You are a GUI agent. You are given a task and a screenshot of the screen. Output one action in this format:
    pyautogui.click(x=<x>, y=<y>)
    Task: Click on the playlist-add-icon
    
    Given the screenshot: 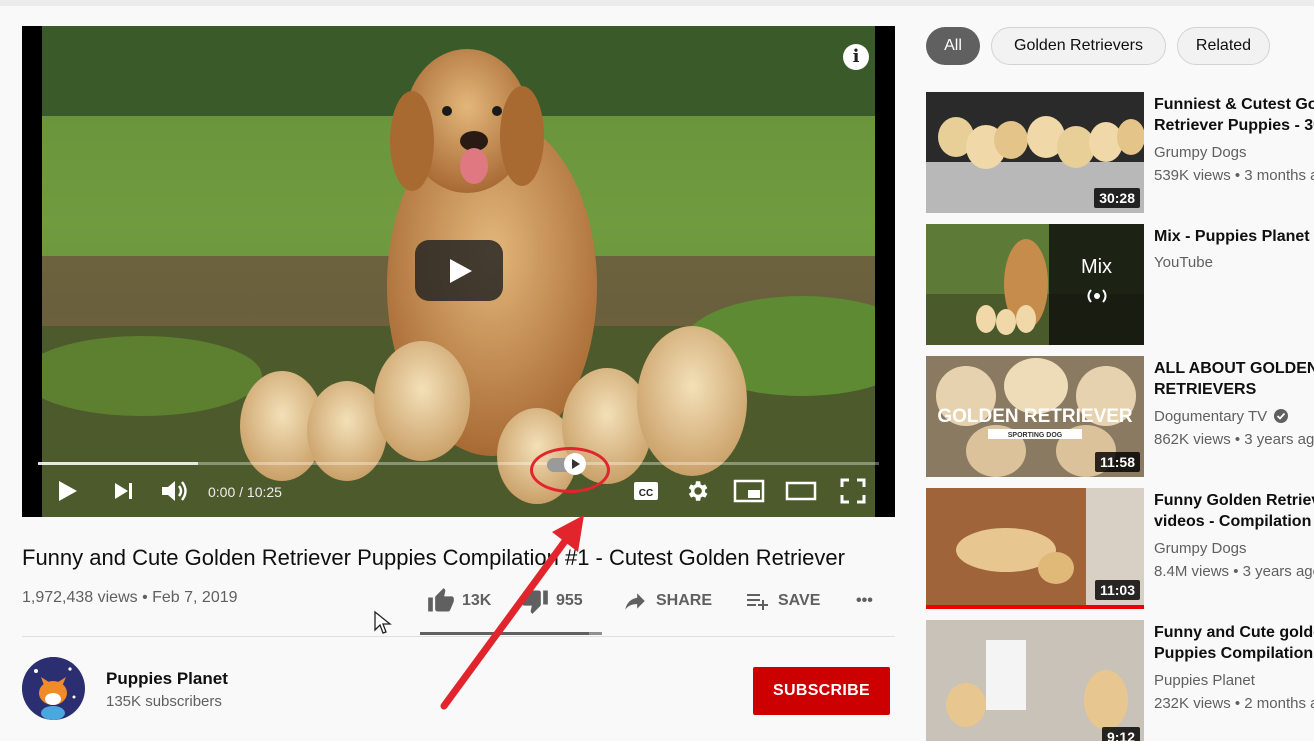 What is the action you would take?
    pyautogui.click(x=757, y=602)
    